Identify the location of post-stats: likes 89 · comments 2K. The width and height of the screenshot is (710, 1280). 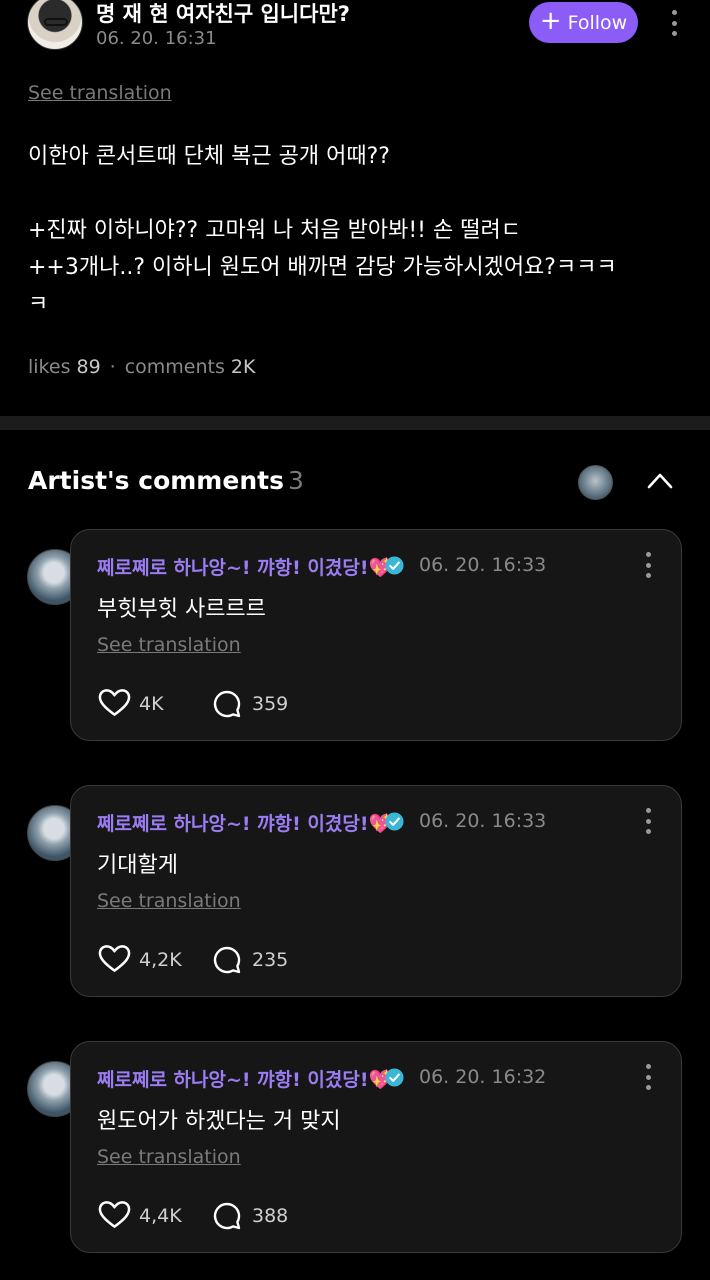
(141, 367).